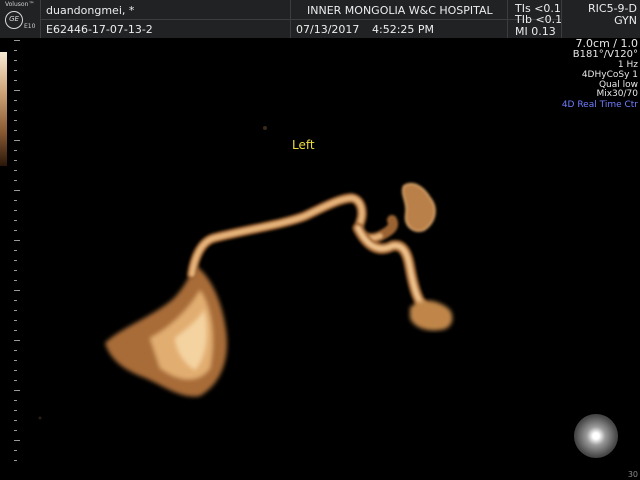 The width and height of the screenshot is (640, 480). Describe the element at coordinates (99, 29) in the screenshot. I see `patient-id: E62446-17-07-13-2` at that location.